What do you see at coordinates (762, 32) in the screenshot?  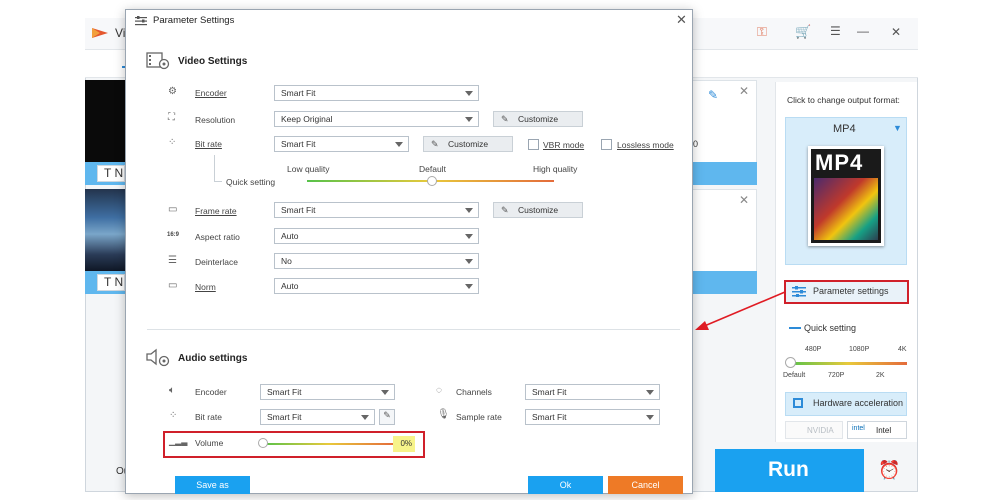 I see `key-icon: ⚿` at bounding box center [762, 32].